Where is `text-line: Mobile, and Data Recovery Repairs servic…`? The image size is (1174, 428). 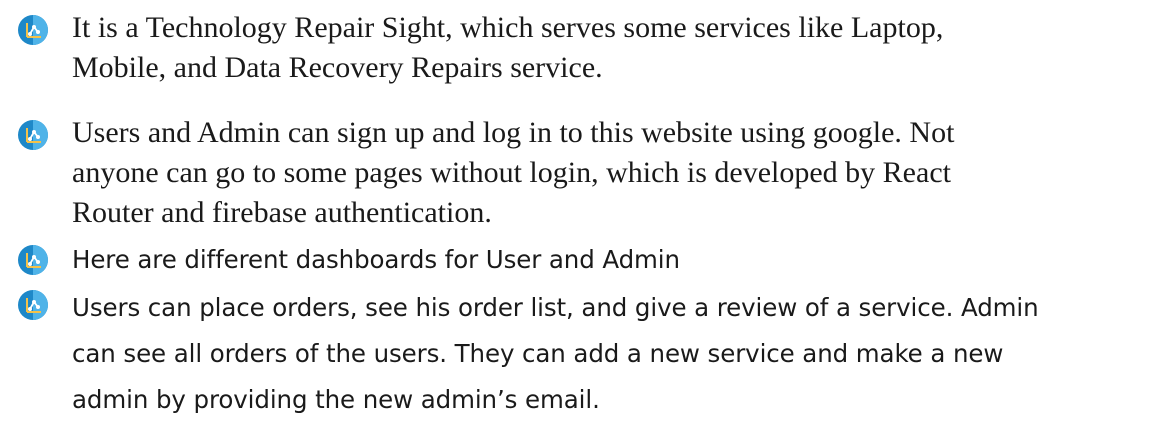 text-line: Mobile, and Data Recovery Repairs servic… is located at coordinates (337, 67).